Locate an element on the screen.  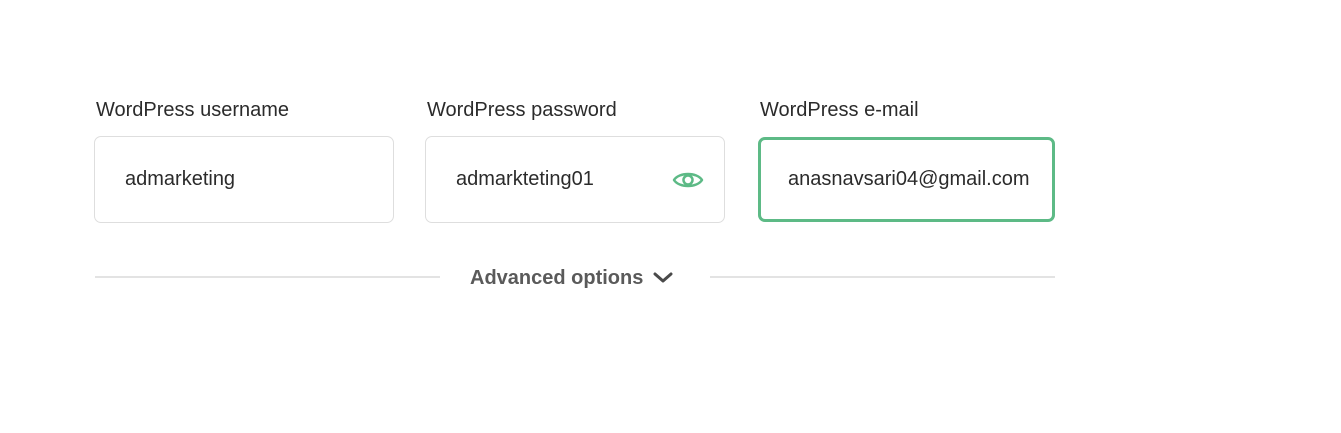
chevron-down-icon is located at coordinates (663, 277).